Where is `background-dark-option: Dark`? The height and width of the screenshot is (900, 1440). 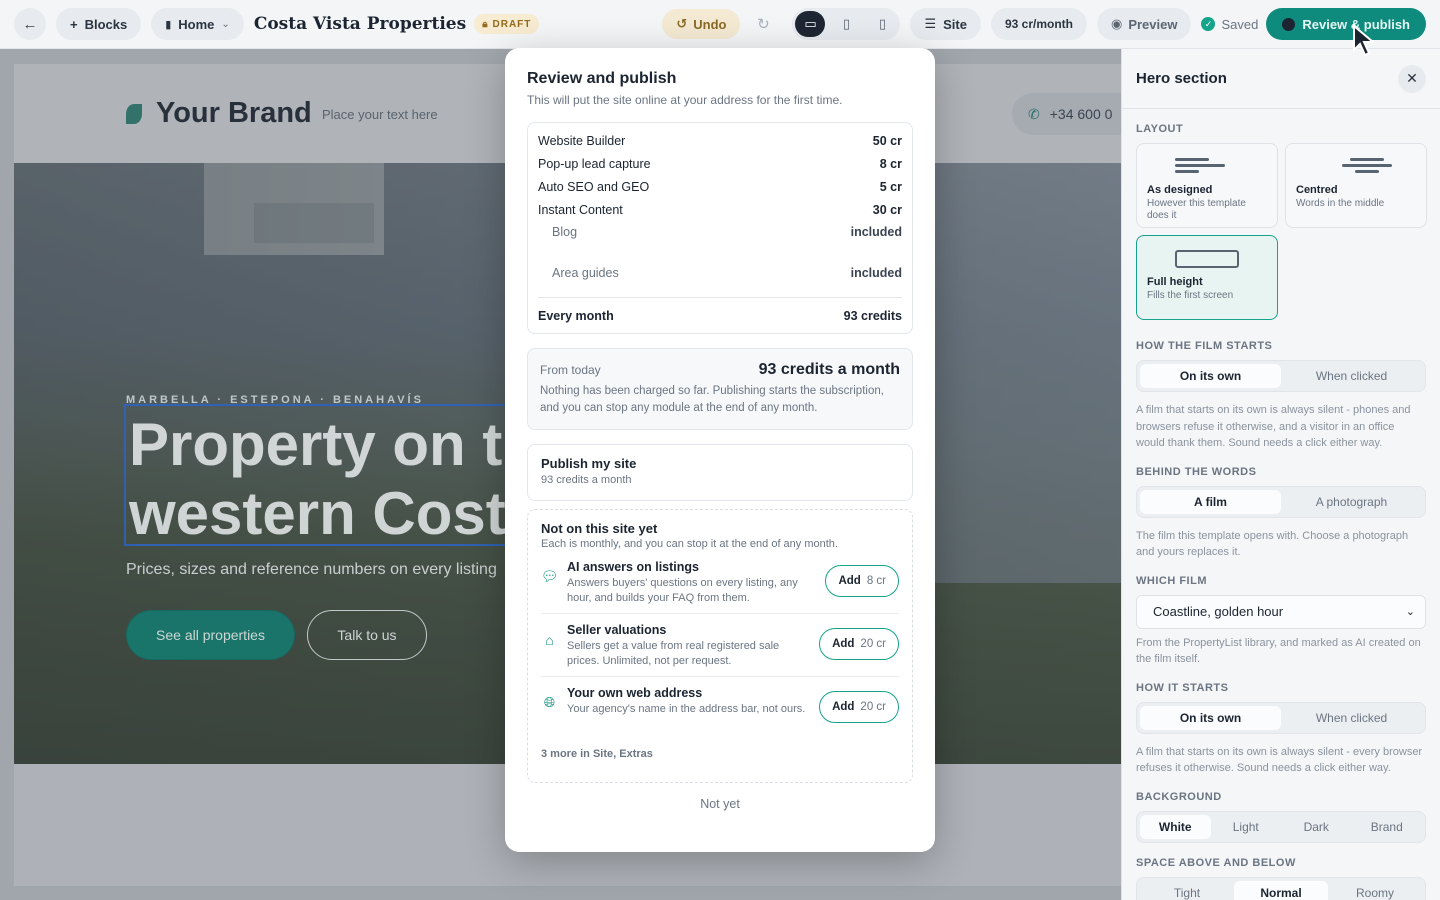 background-dark-option: Dark is located at coordinates (1316, 827).